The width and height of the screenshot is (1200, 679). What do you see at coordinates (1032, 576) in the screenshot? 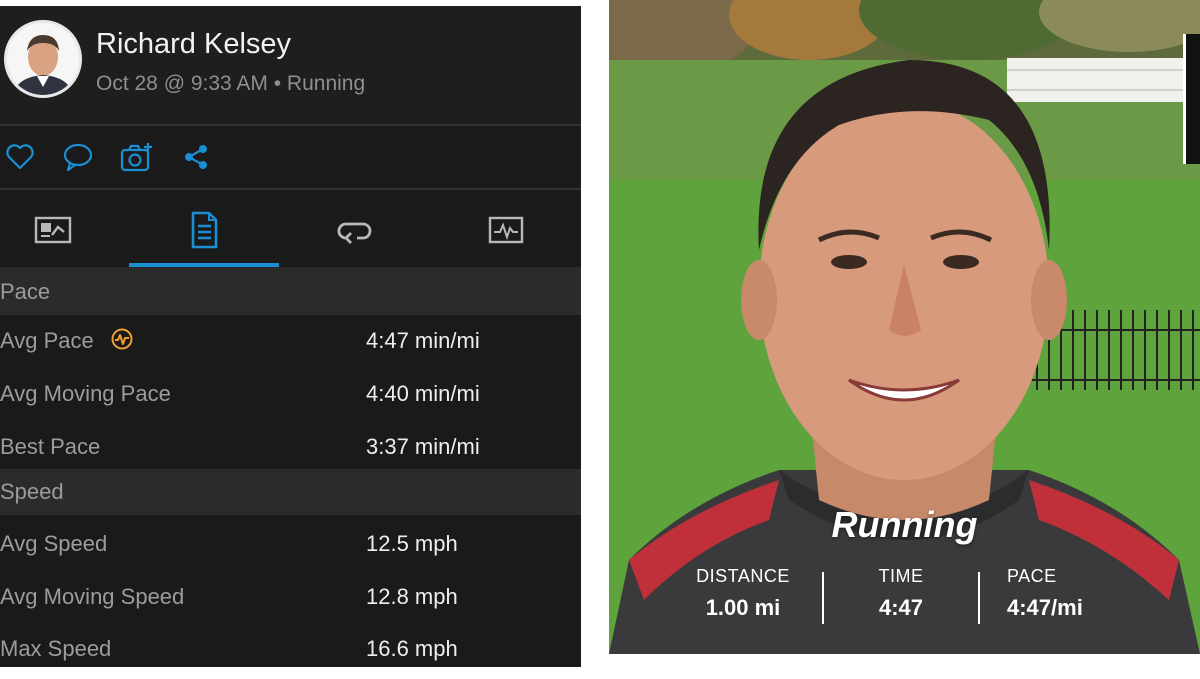
I see `overlay-stat-label: PACE` at bounding box center [1032, 576].